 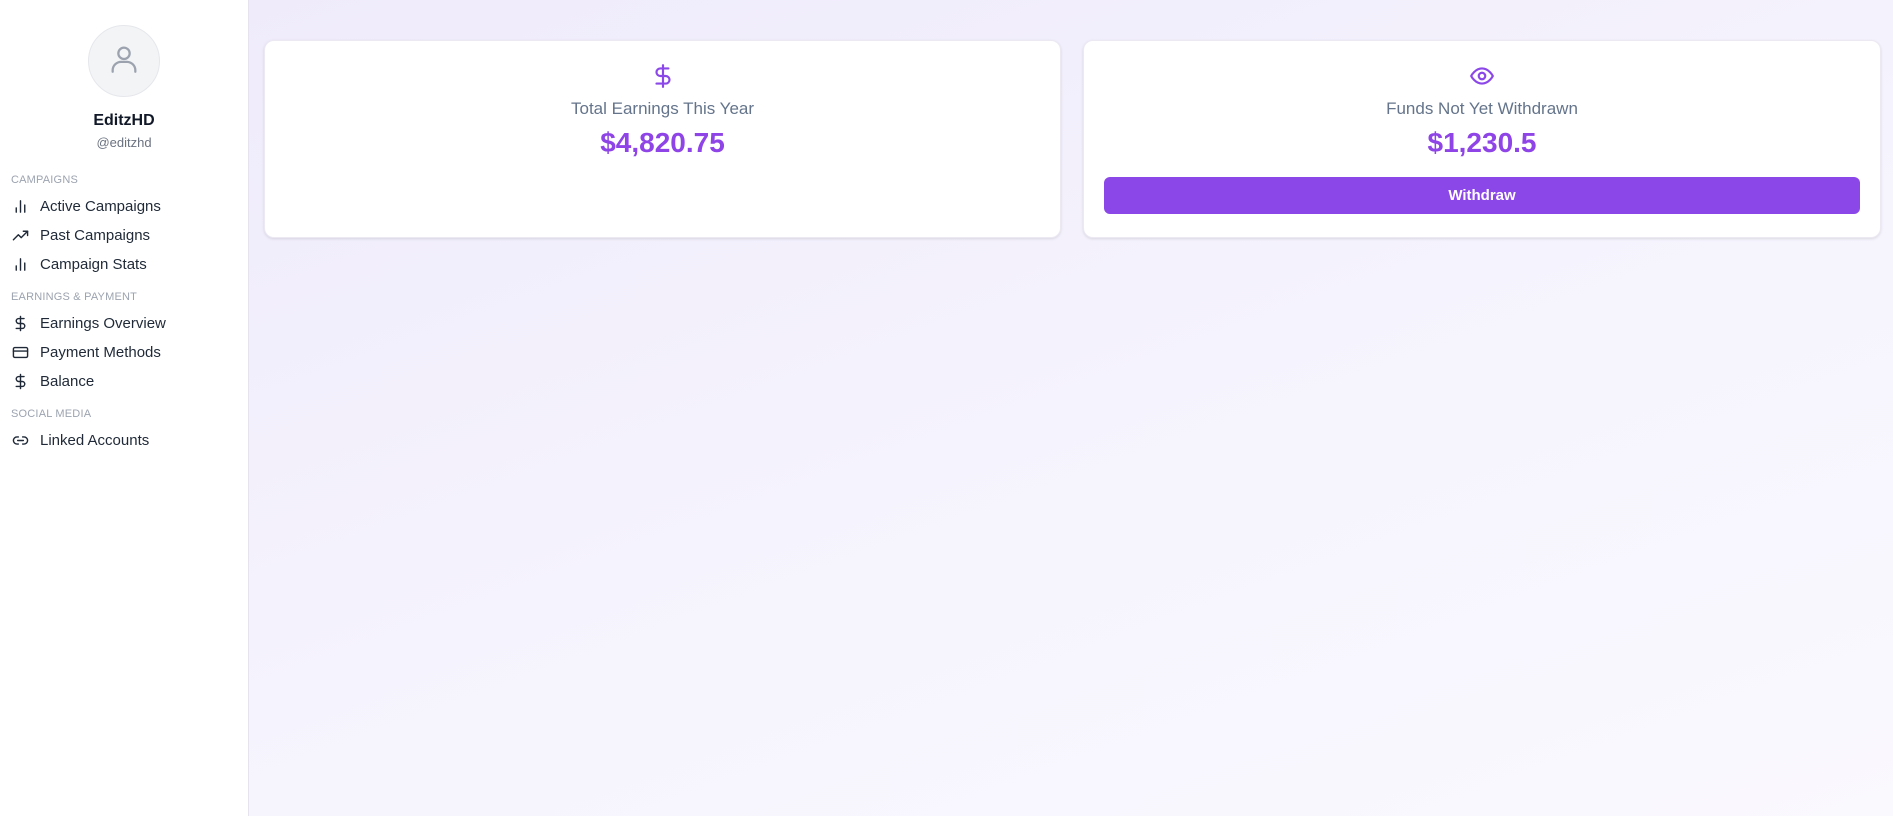 What do you see at coordinates (662, 108) in the screenshot?
I see `earnings-label: Total Earnings This Year` at bounding box center [662, 108].